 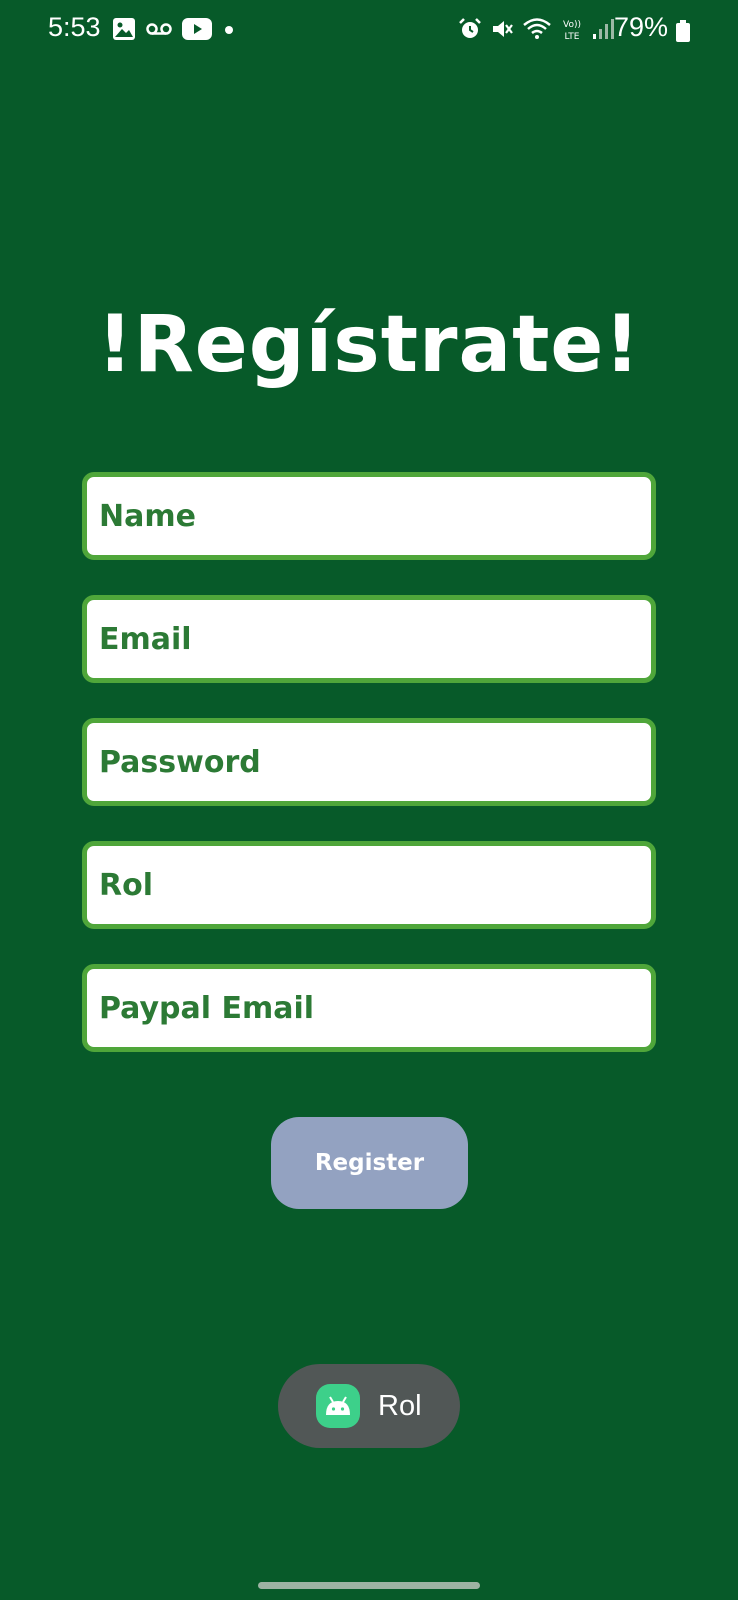 What do you see at coordinates (369, 30) in the screenshot?
I see `status-bar: 5:53 Vo)) LTE 79%` at bounding box center [369, 30].